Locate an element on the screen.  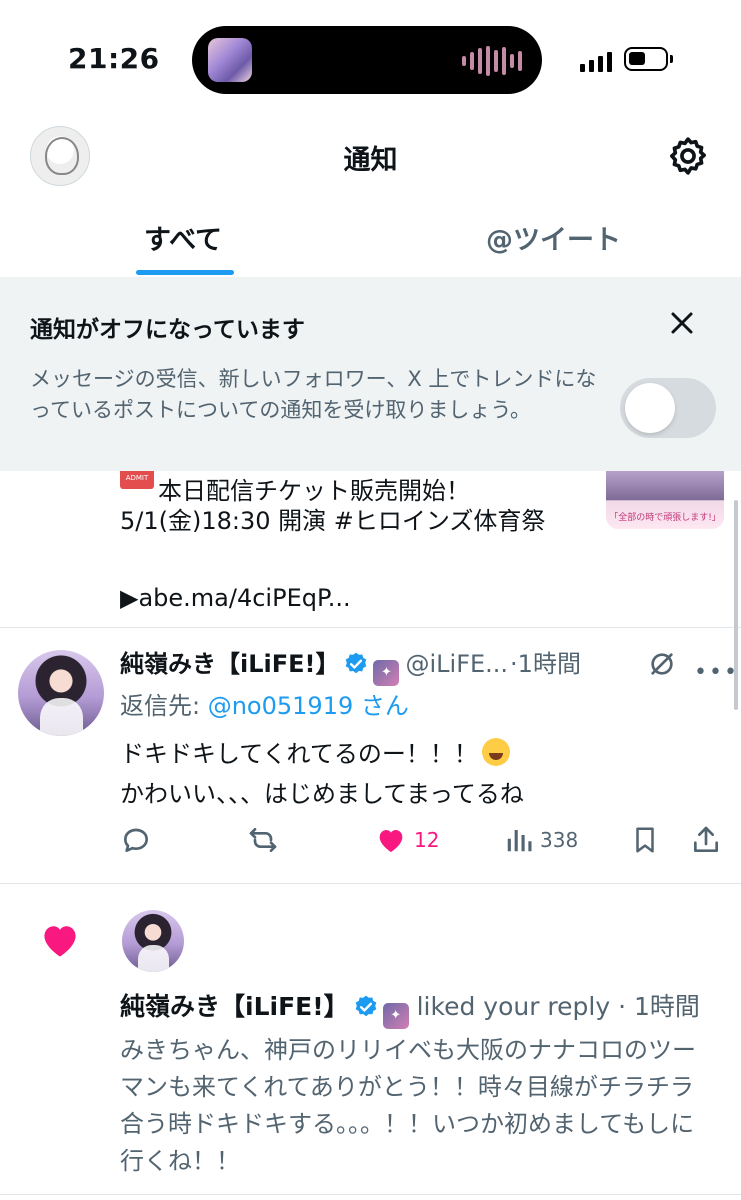
tab-indicator is located at coordinates (185, 272).